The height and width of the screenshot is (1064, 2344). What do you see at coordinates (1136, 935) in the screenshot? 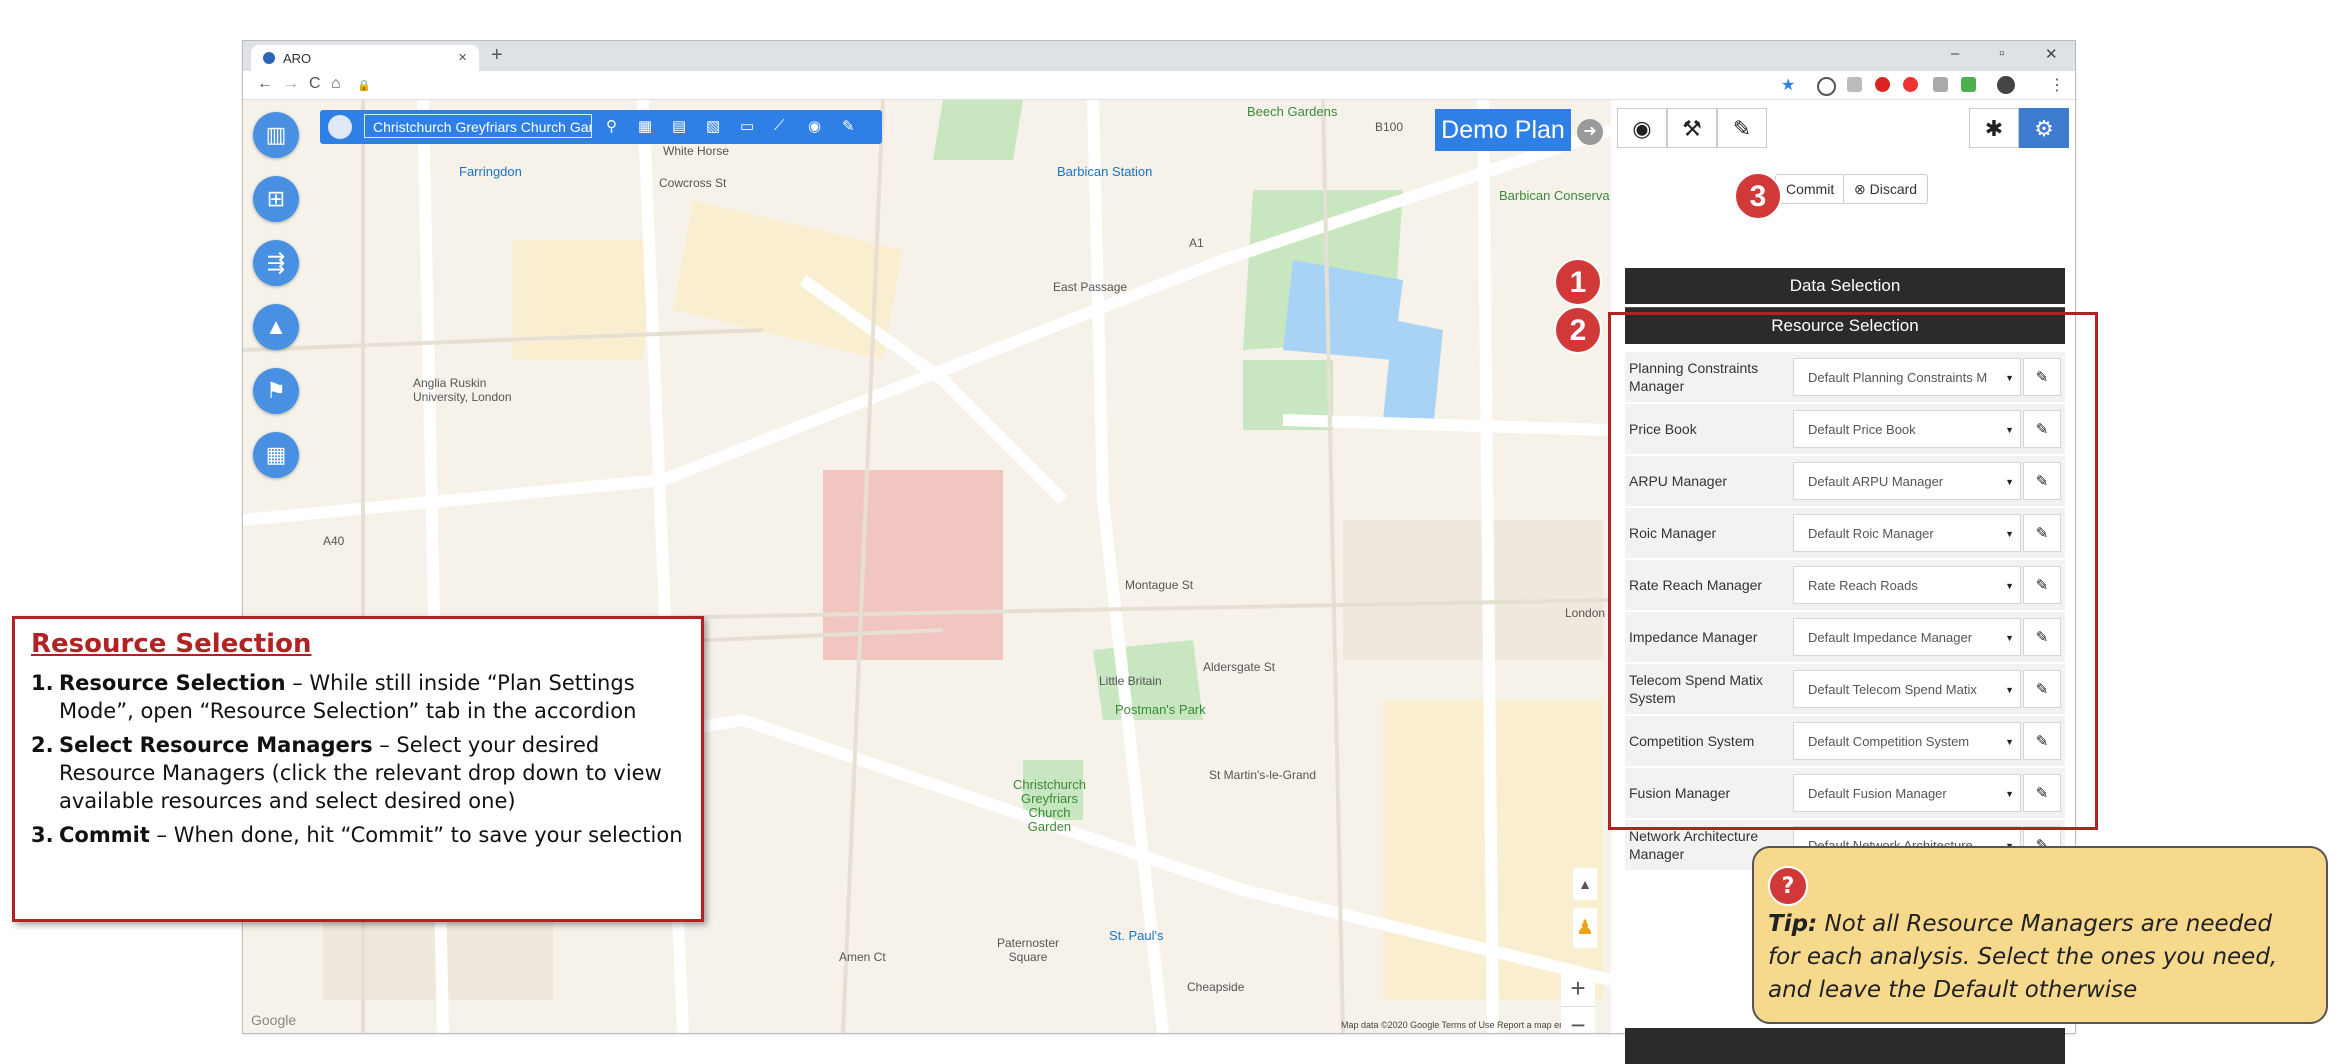
I see `map-label-st-pauls: St. Paul's` at bounding box center [1136, 935].